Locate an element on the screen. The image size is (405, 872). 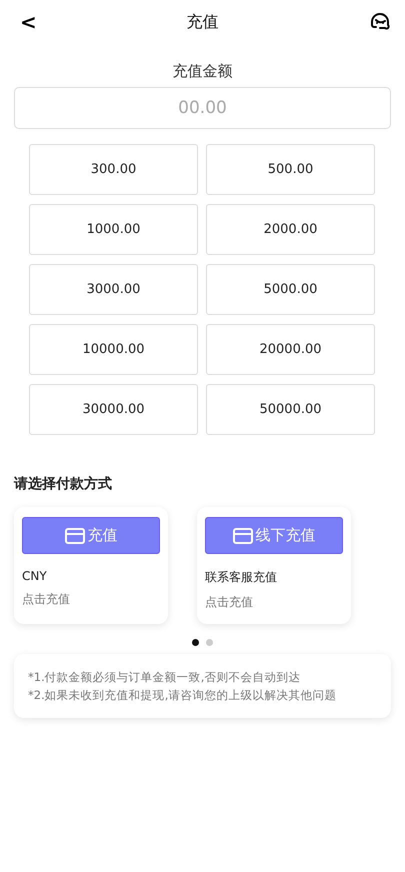
method-name: 联系客服充值 is located at coordinates (241, 577).